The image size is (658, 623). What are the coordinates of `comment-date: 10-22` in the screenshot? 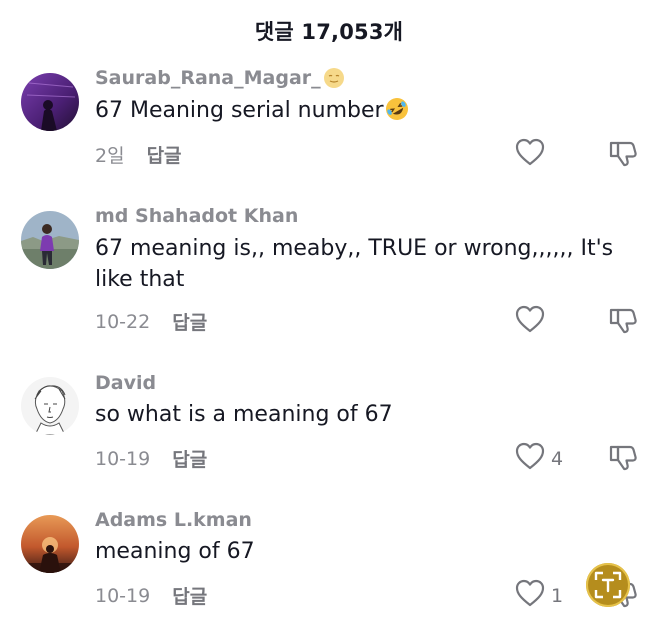 It's located at (123, 321).